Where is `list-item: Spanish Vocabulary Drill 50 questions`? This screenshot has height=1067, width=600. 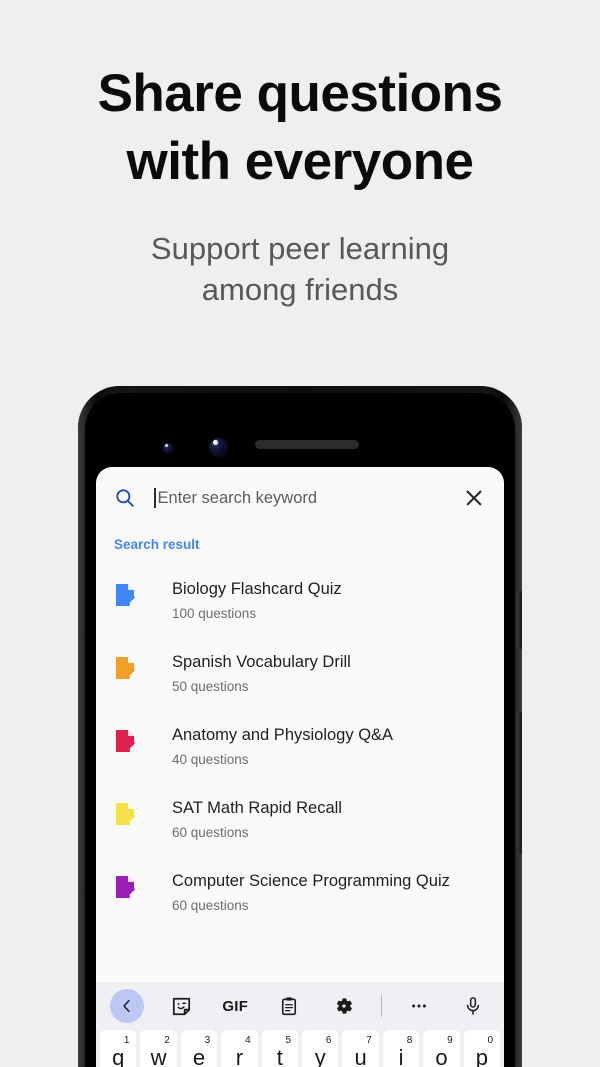 list-item: Spanish Vocabulary Drill 50 questions is located at coordinates (300, 678).